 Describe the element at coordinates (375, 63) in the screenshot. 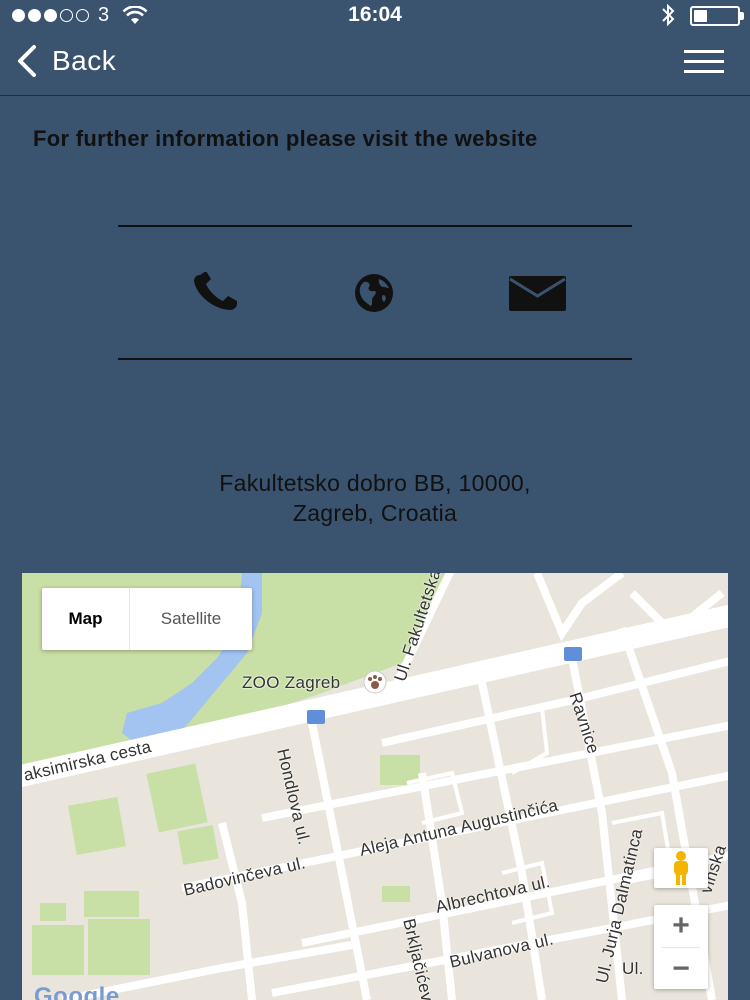

I see `navigation-bar: Back` at that location.